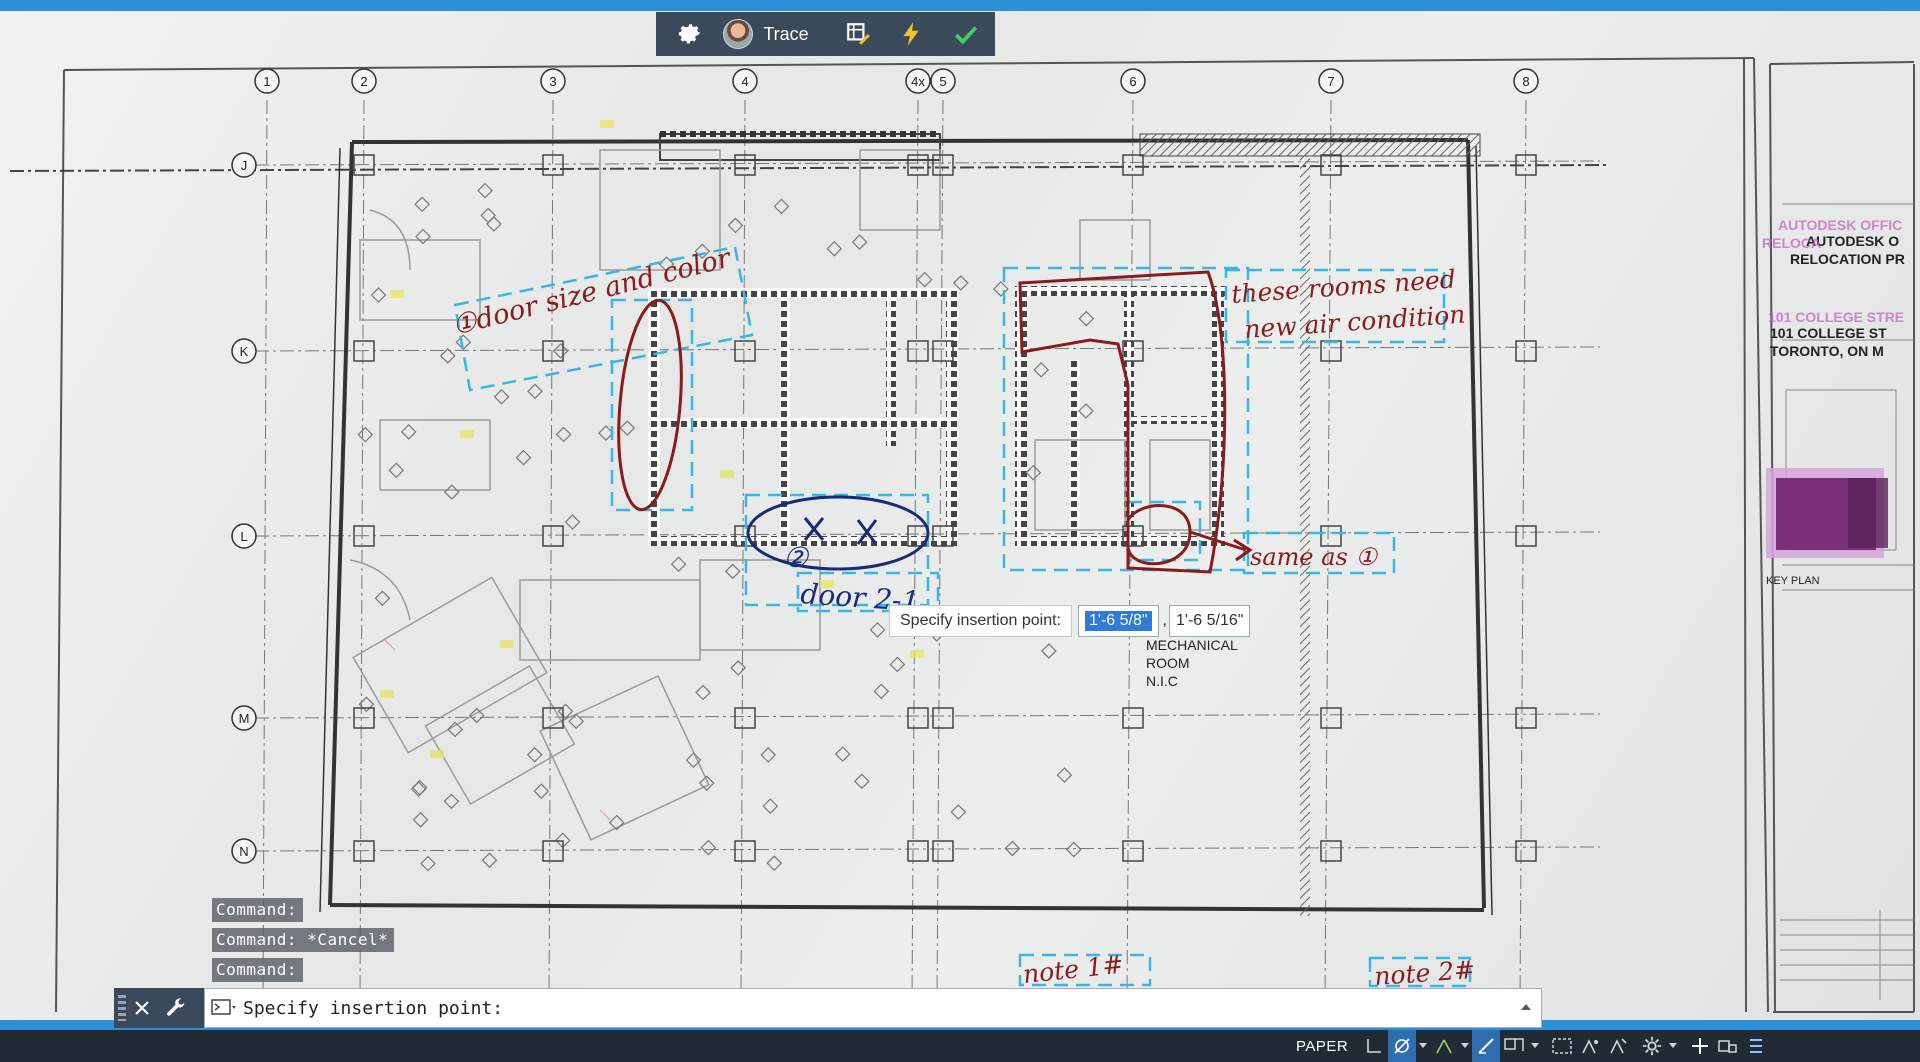 Image resolution: width=1920 pixels, height=1062 pixels. I want to click on command-line-close-button, so click(142, 1008).